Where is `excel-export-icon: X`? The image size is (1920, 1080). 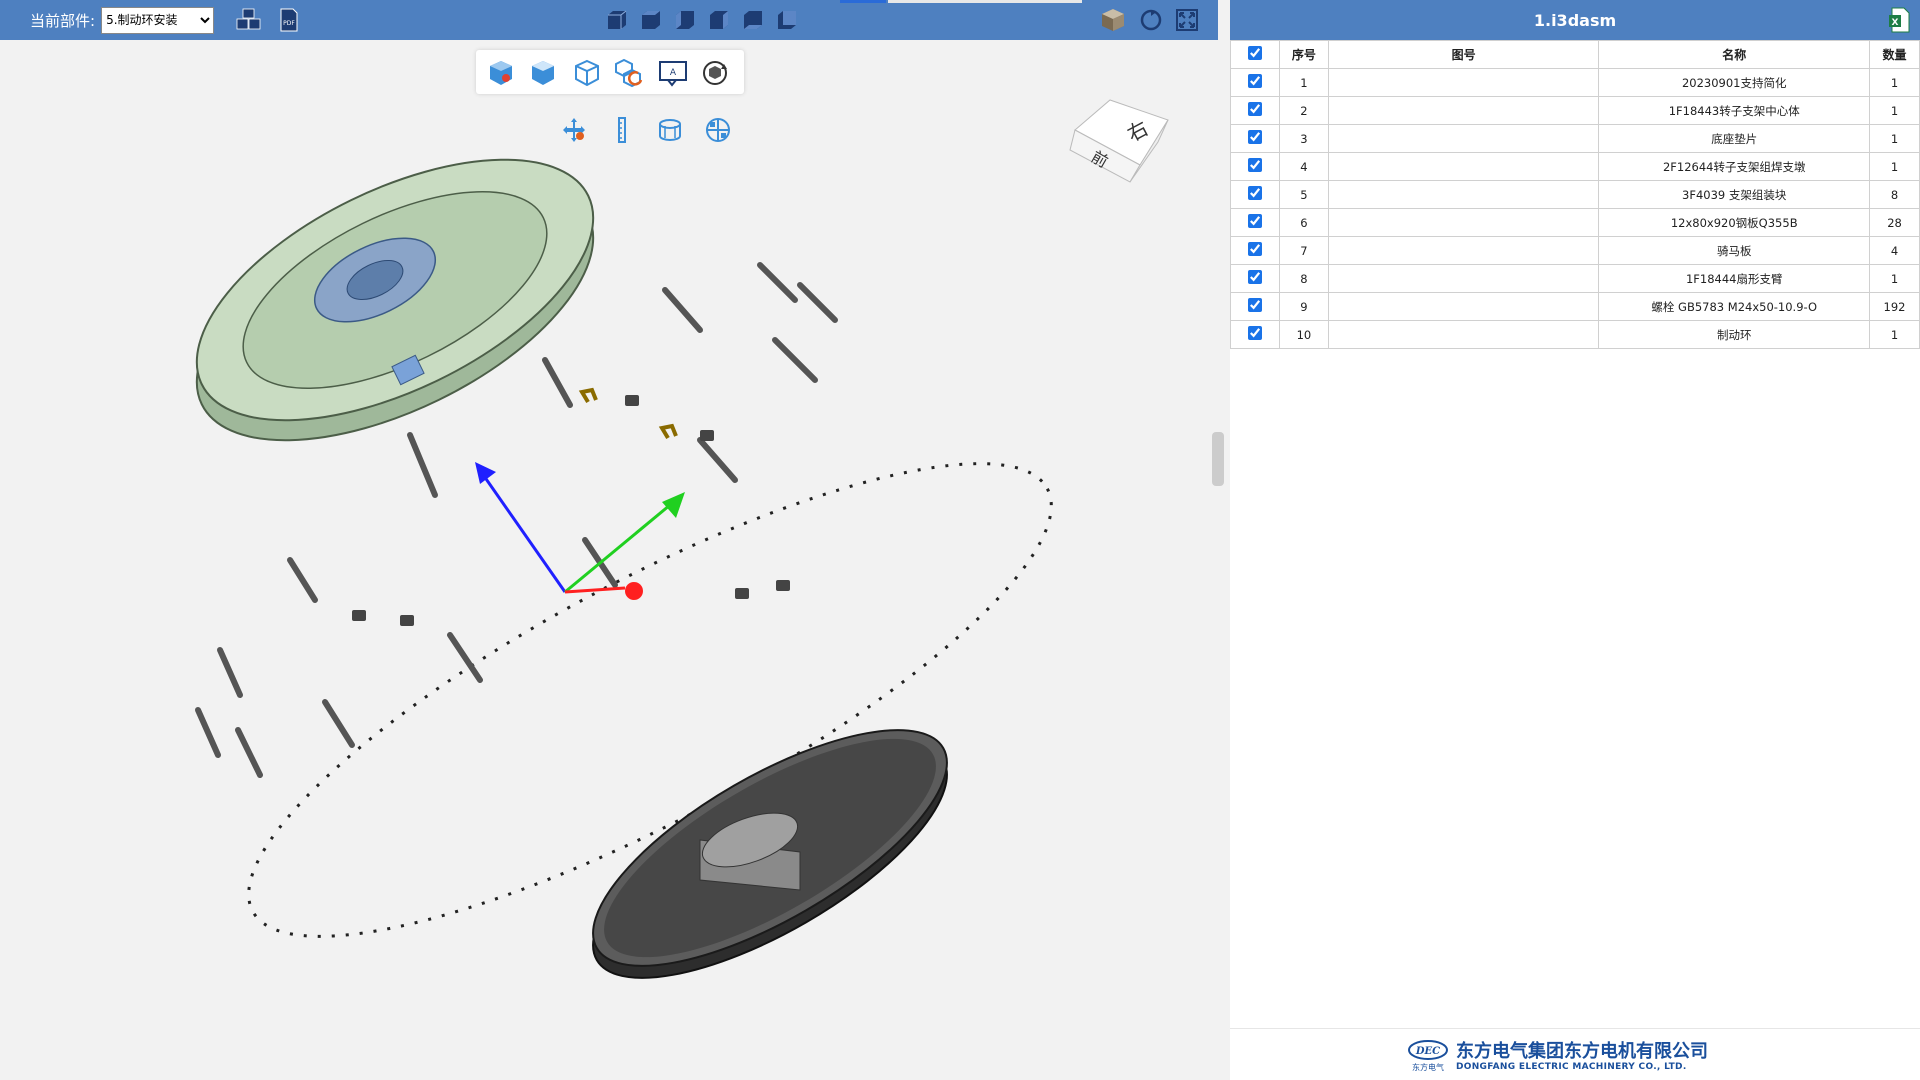 excel-export-icon: X is located at coordinates (1899, 20).